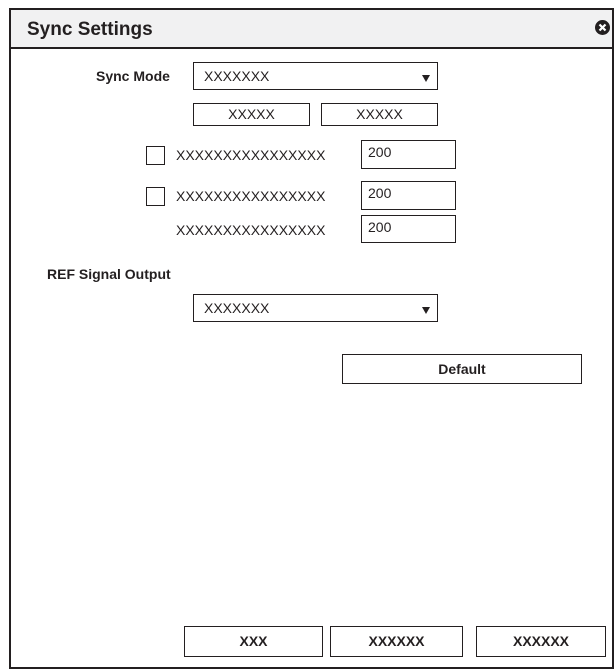 Image resolution: width=616 pixels, height=671 pixels. Describe the element at coordinates (462, 369) in the screenshot. I see `default-button: Default` at that location.